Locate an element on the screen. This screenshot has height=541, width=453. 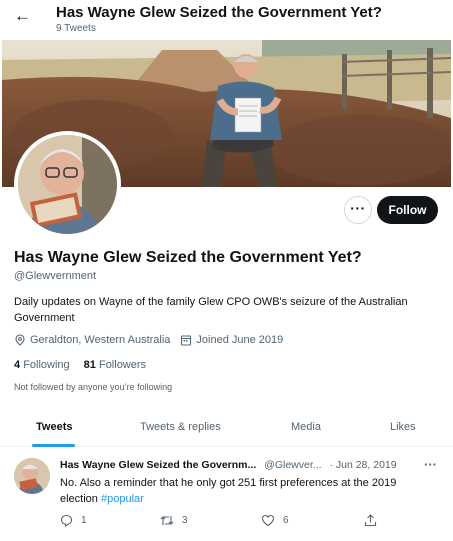
follow-button: Follow is located at coordinates (407, 210).